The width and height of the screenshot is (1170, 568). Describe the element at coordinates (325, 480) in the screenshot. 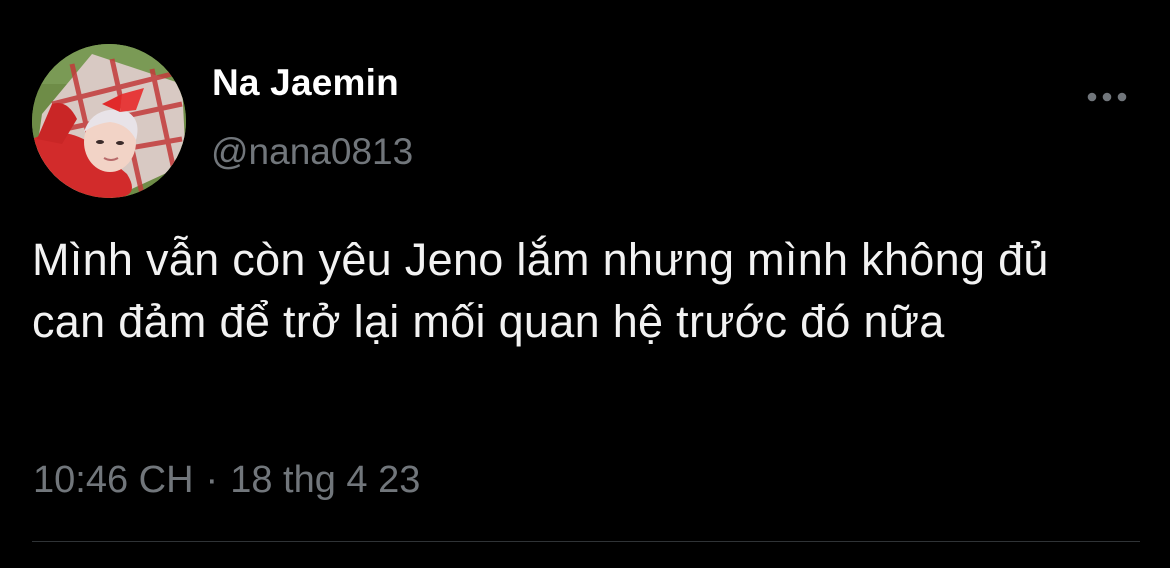

I see `tweet-date: 18 thg 4 23` at that location.